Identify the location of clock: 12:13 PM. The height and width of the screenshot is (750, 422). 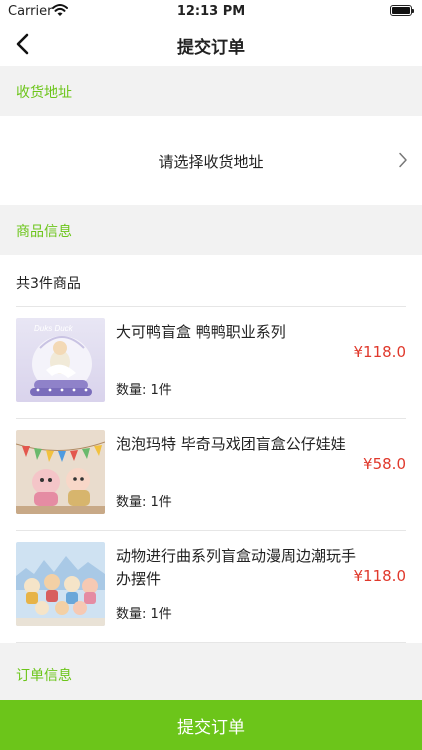
(211, 11).